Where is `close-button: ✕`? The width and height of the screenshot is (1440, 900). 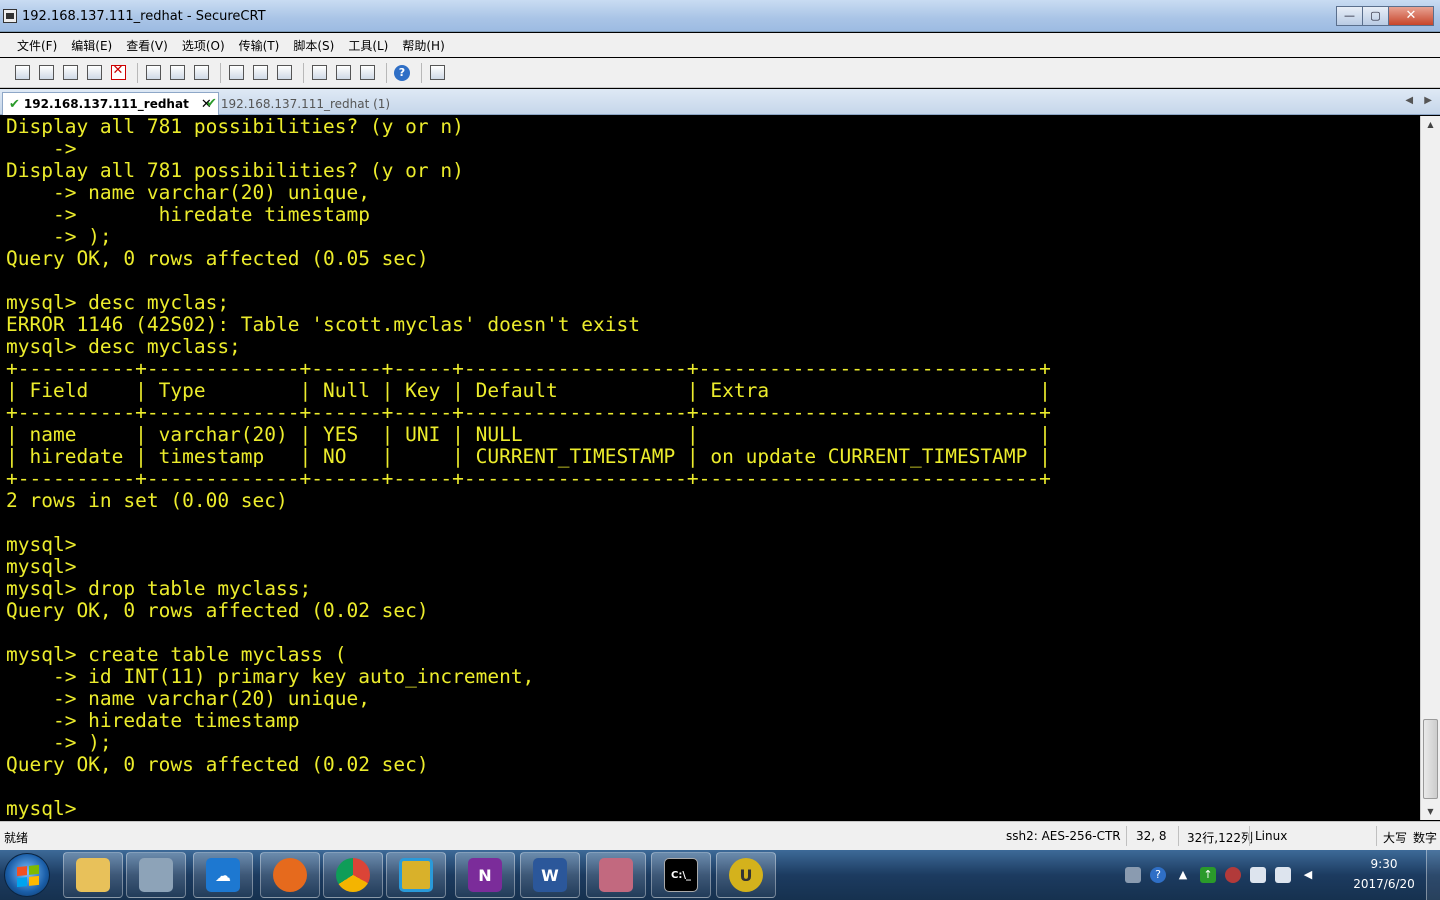
close-button: ✕ is located at coordinates (1411, 16).